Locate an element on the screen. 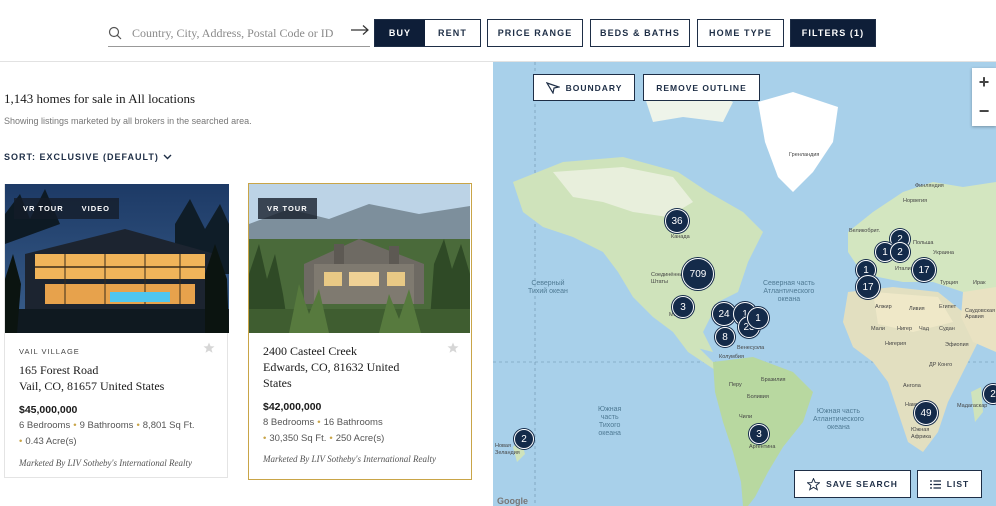 The width and height of the screenshot is (996, 506). map-cluster-marker: 49 is located at coordinates (926, 413).